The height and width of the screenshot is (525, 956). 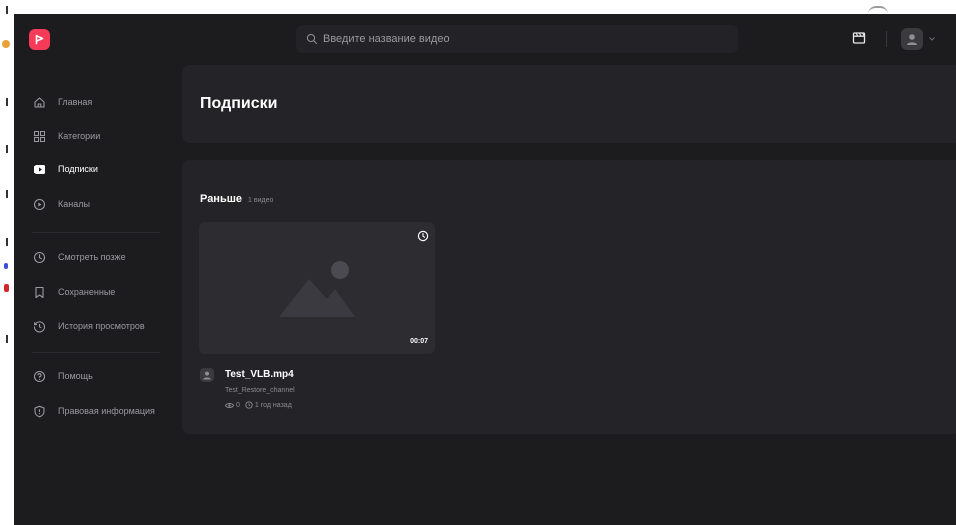 I want to click on shield-icon, so click(x=39, y=411).